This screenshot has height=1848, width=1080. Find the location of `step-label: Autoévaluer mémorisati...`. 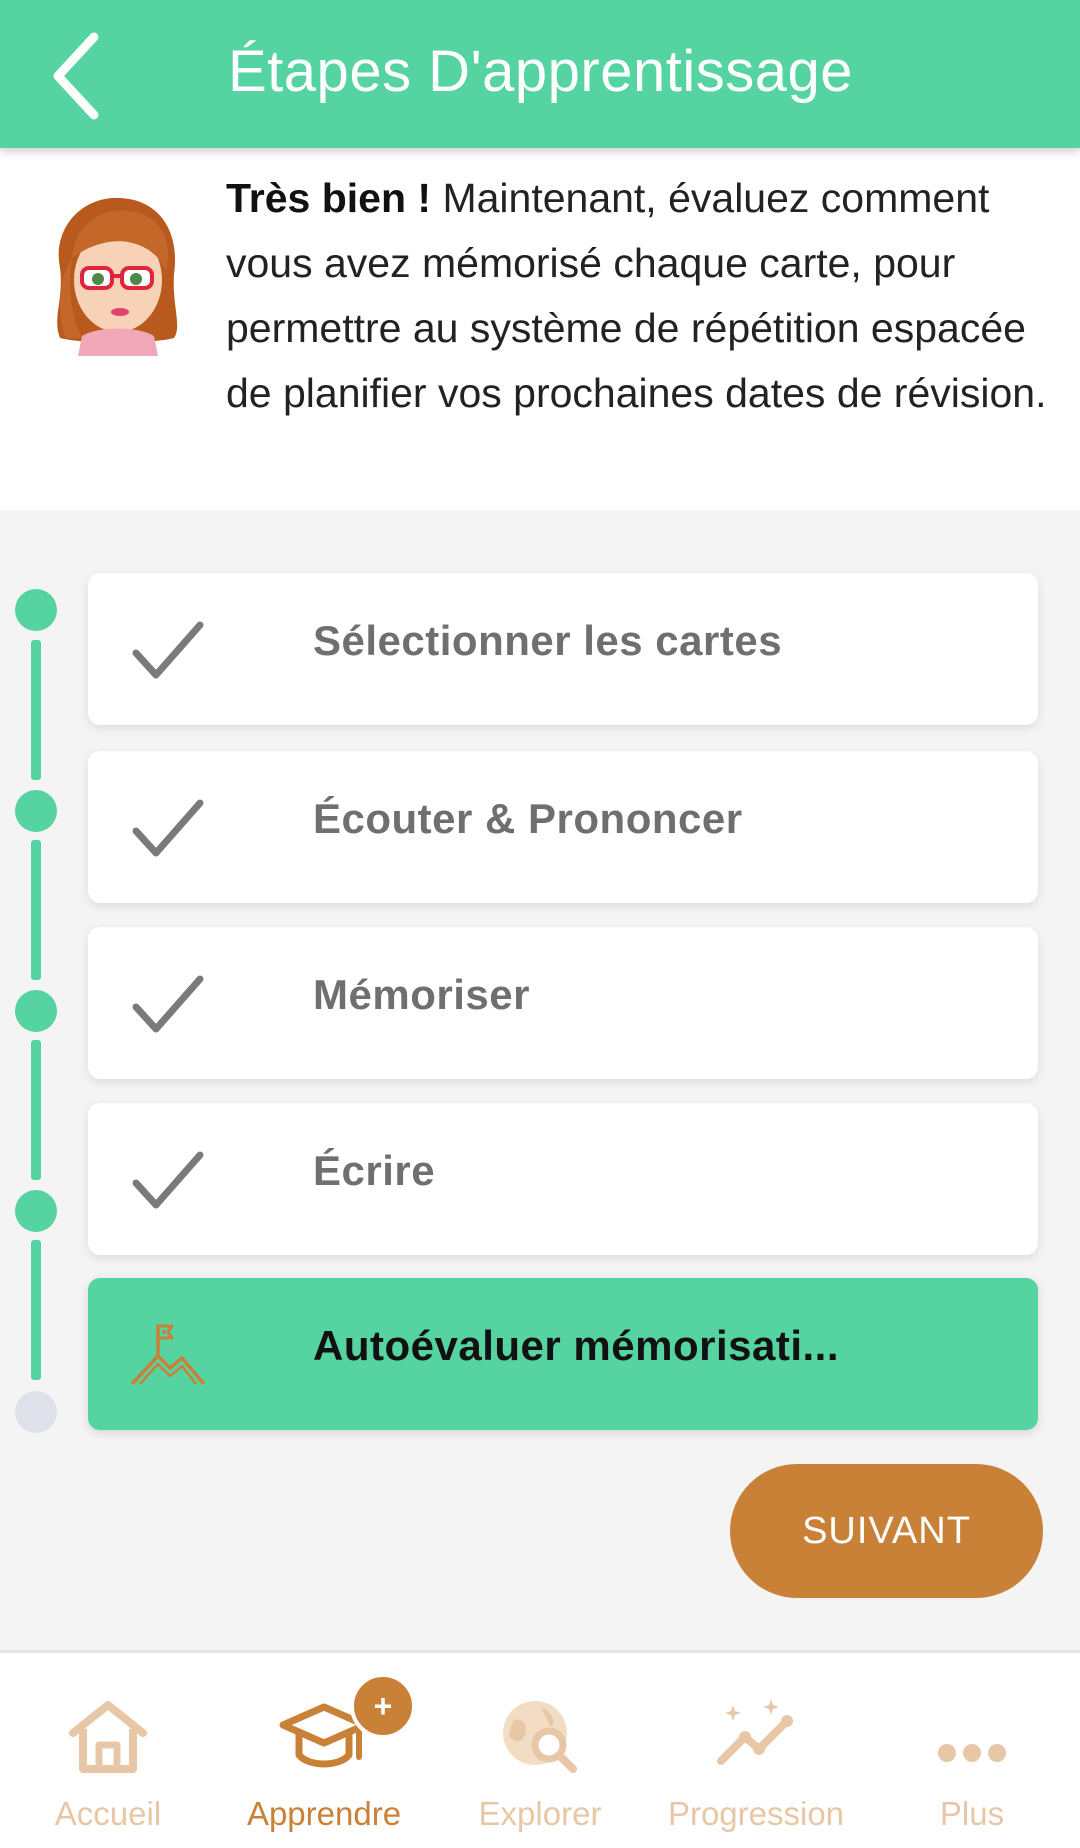

step-label: Autoévaluer mémorisati... is located at coordinates (576, 1345).